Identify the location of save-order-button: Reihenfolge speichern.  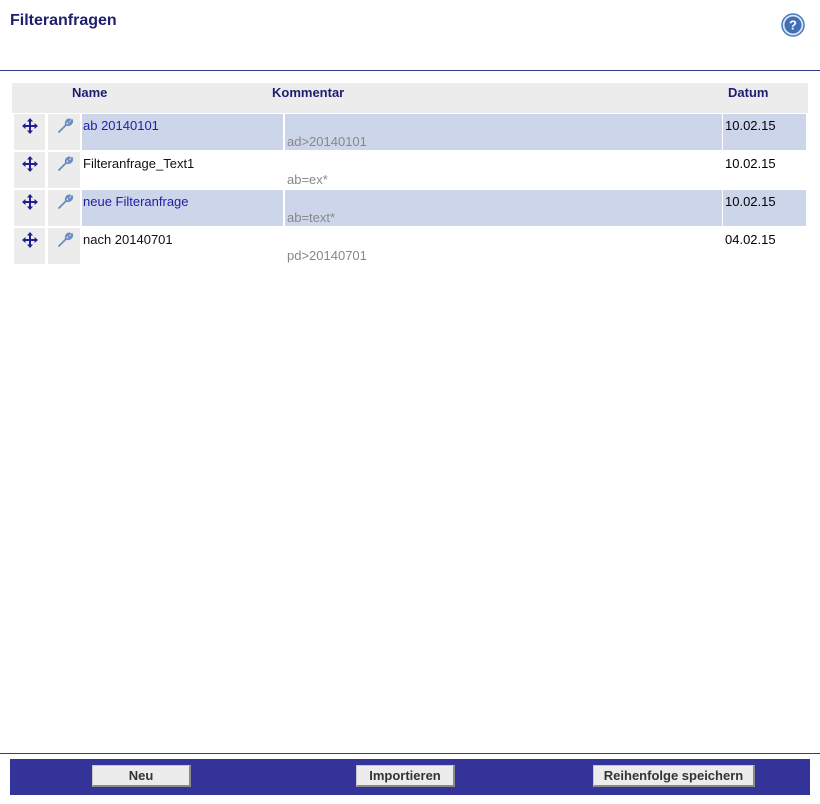
(674, 776).